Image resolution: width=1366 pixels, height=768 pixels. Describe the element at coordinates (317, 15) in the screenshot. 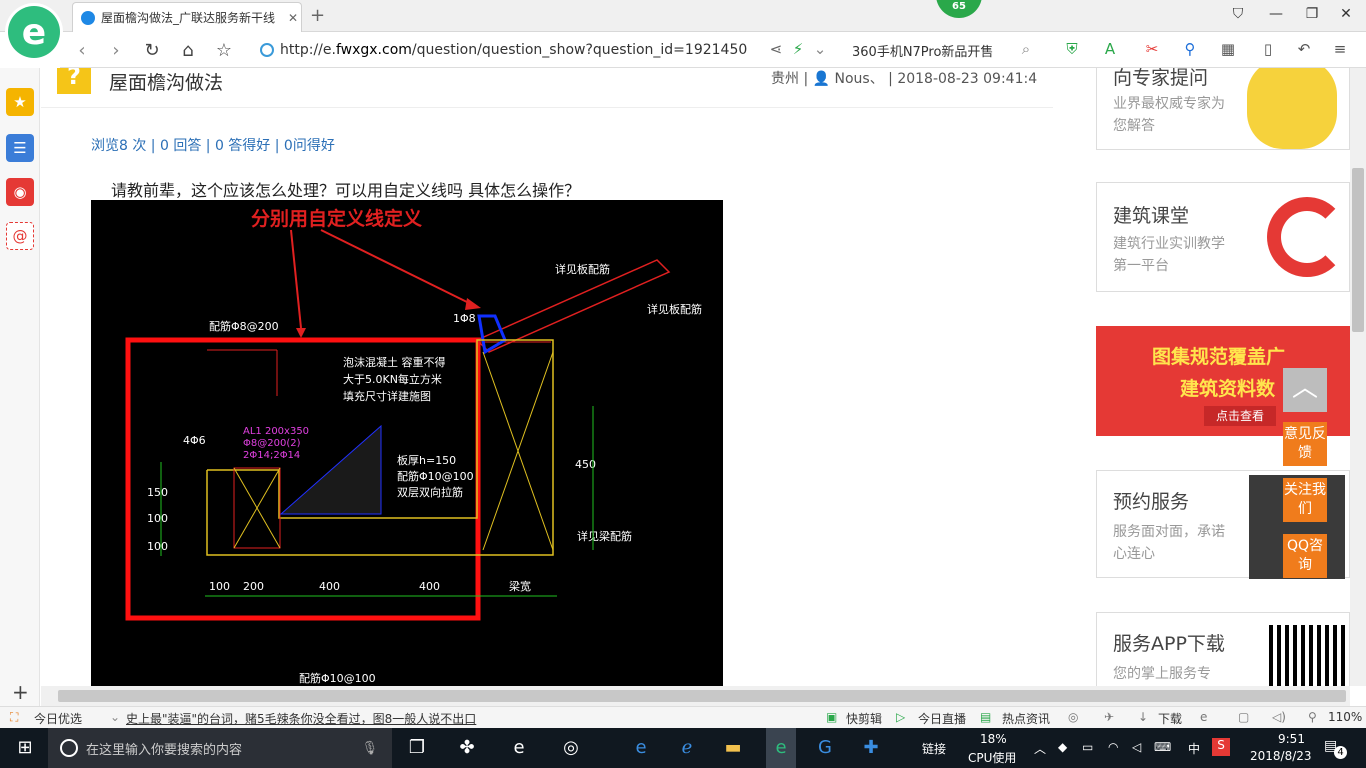

I see `new-tab-button: +` at that location.